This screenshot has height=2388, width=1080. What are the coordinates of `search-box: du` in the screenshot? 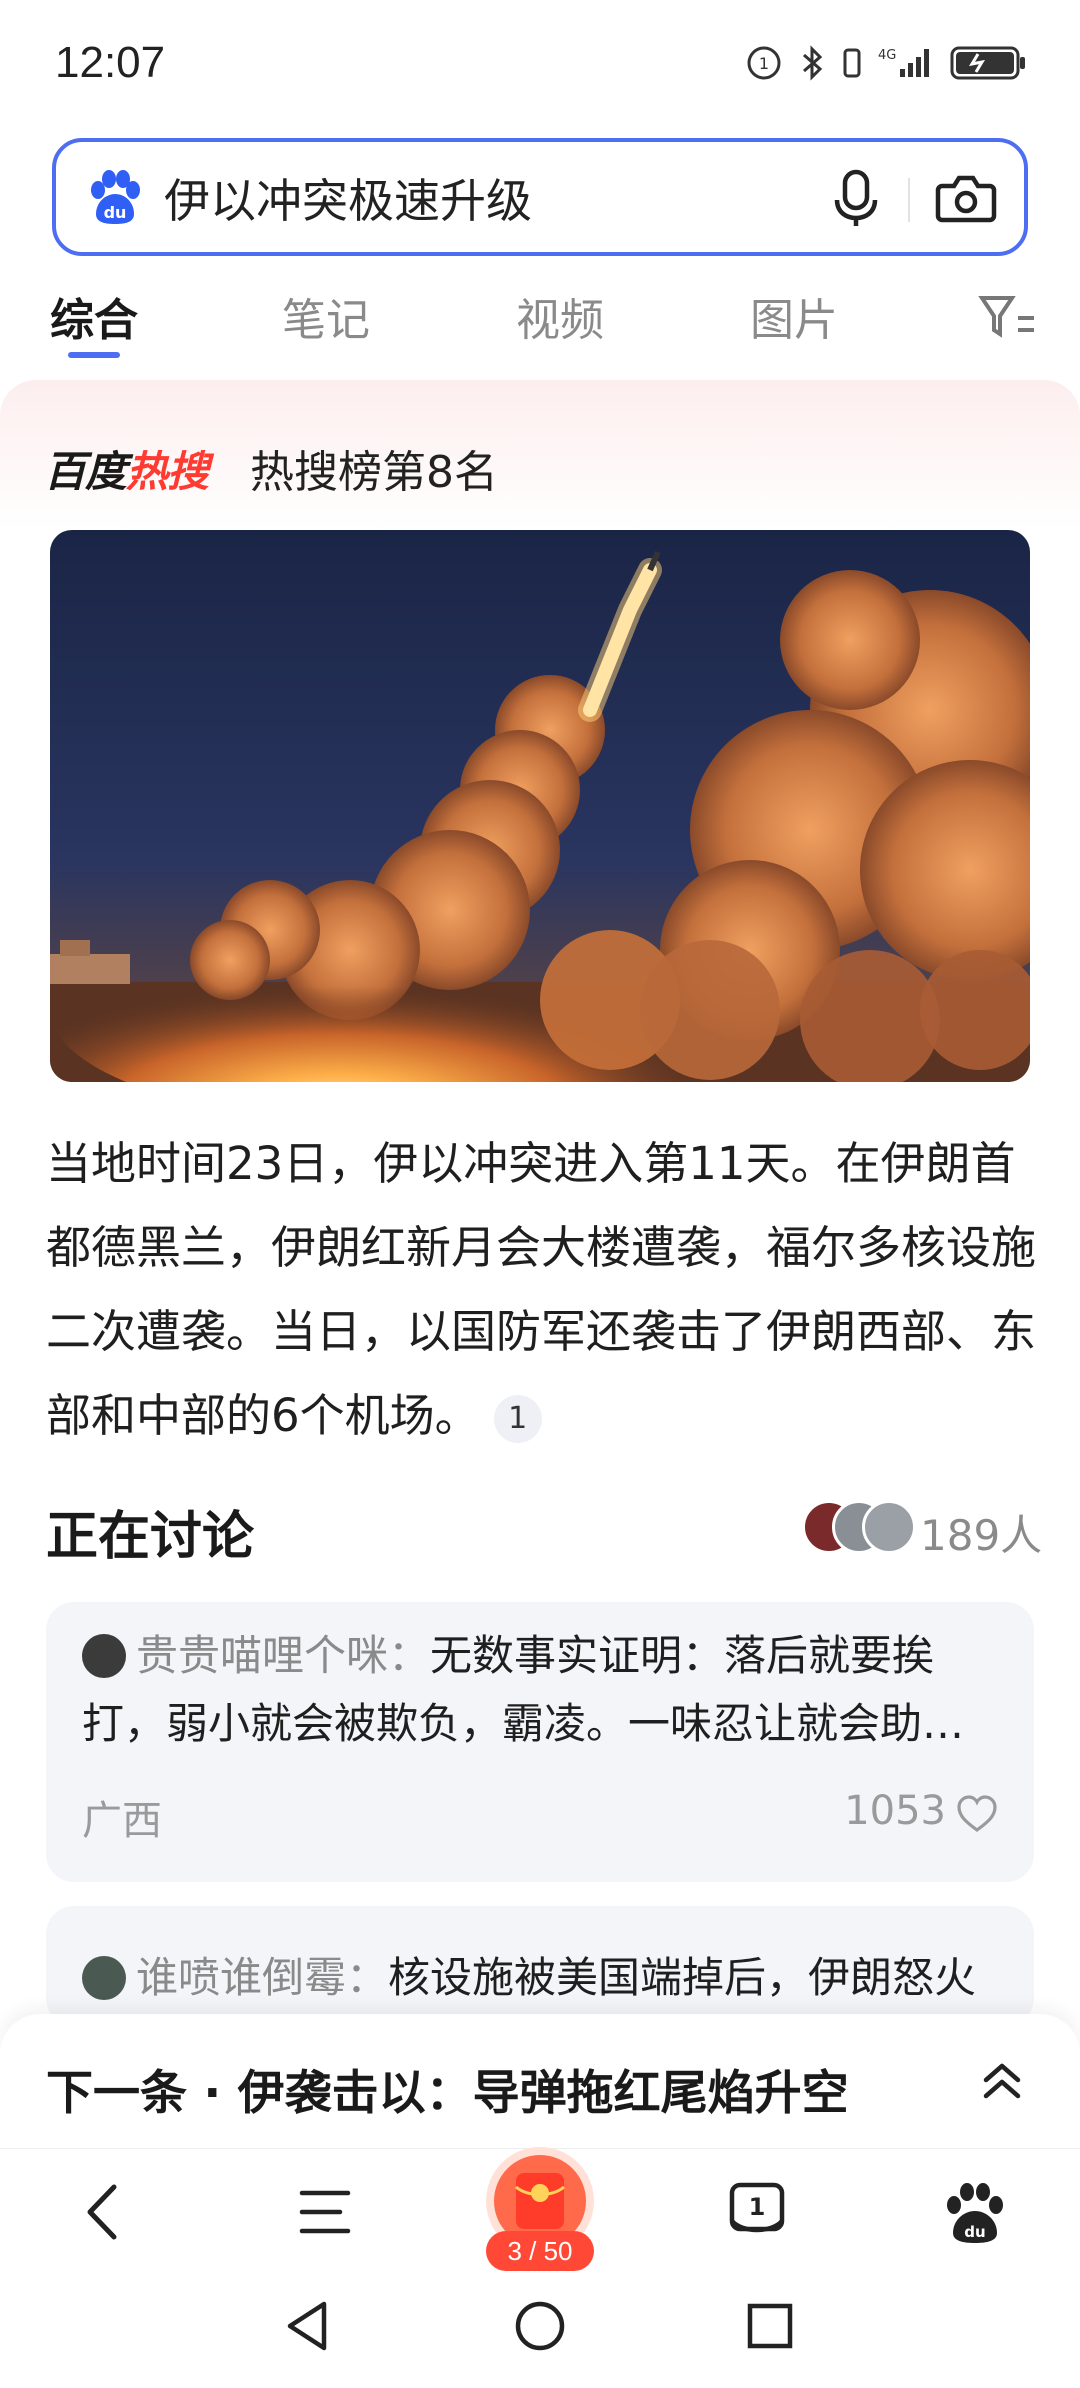 It's located at (540, 197).